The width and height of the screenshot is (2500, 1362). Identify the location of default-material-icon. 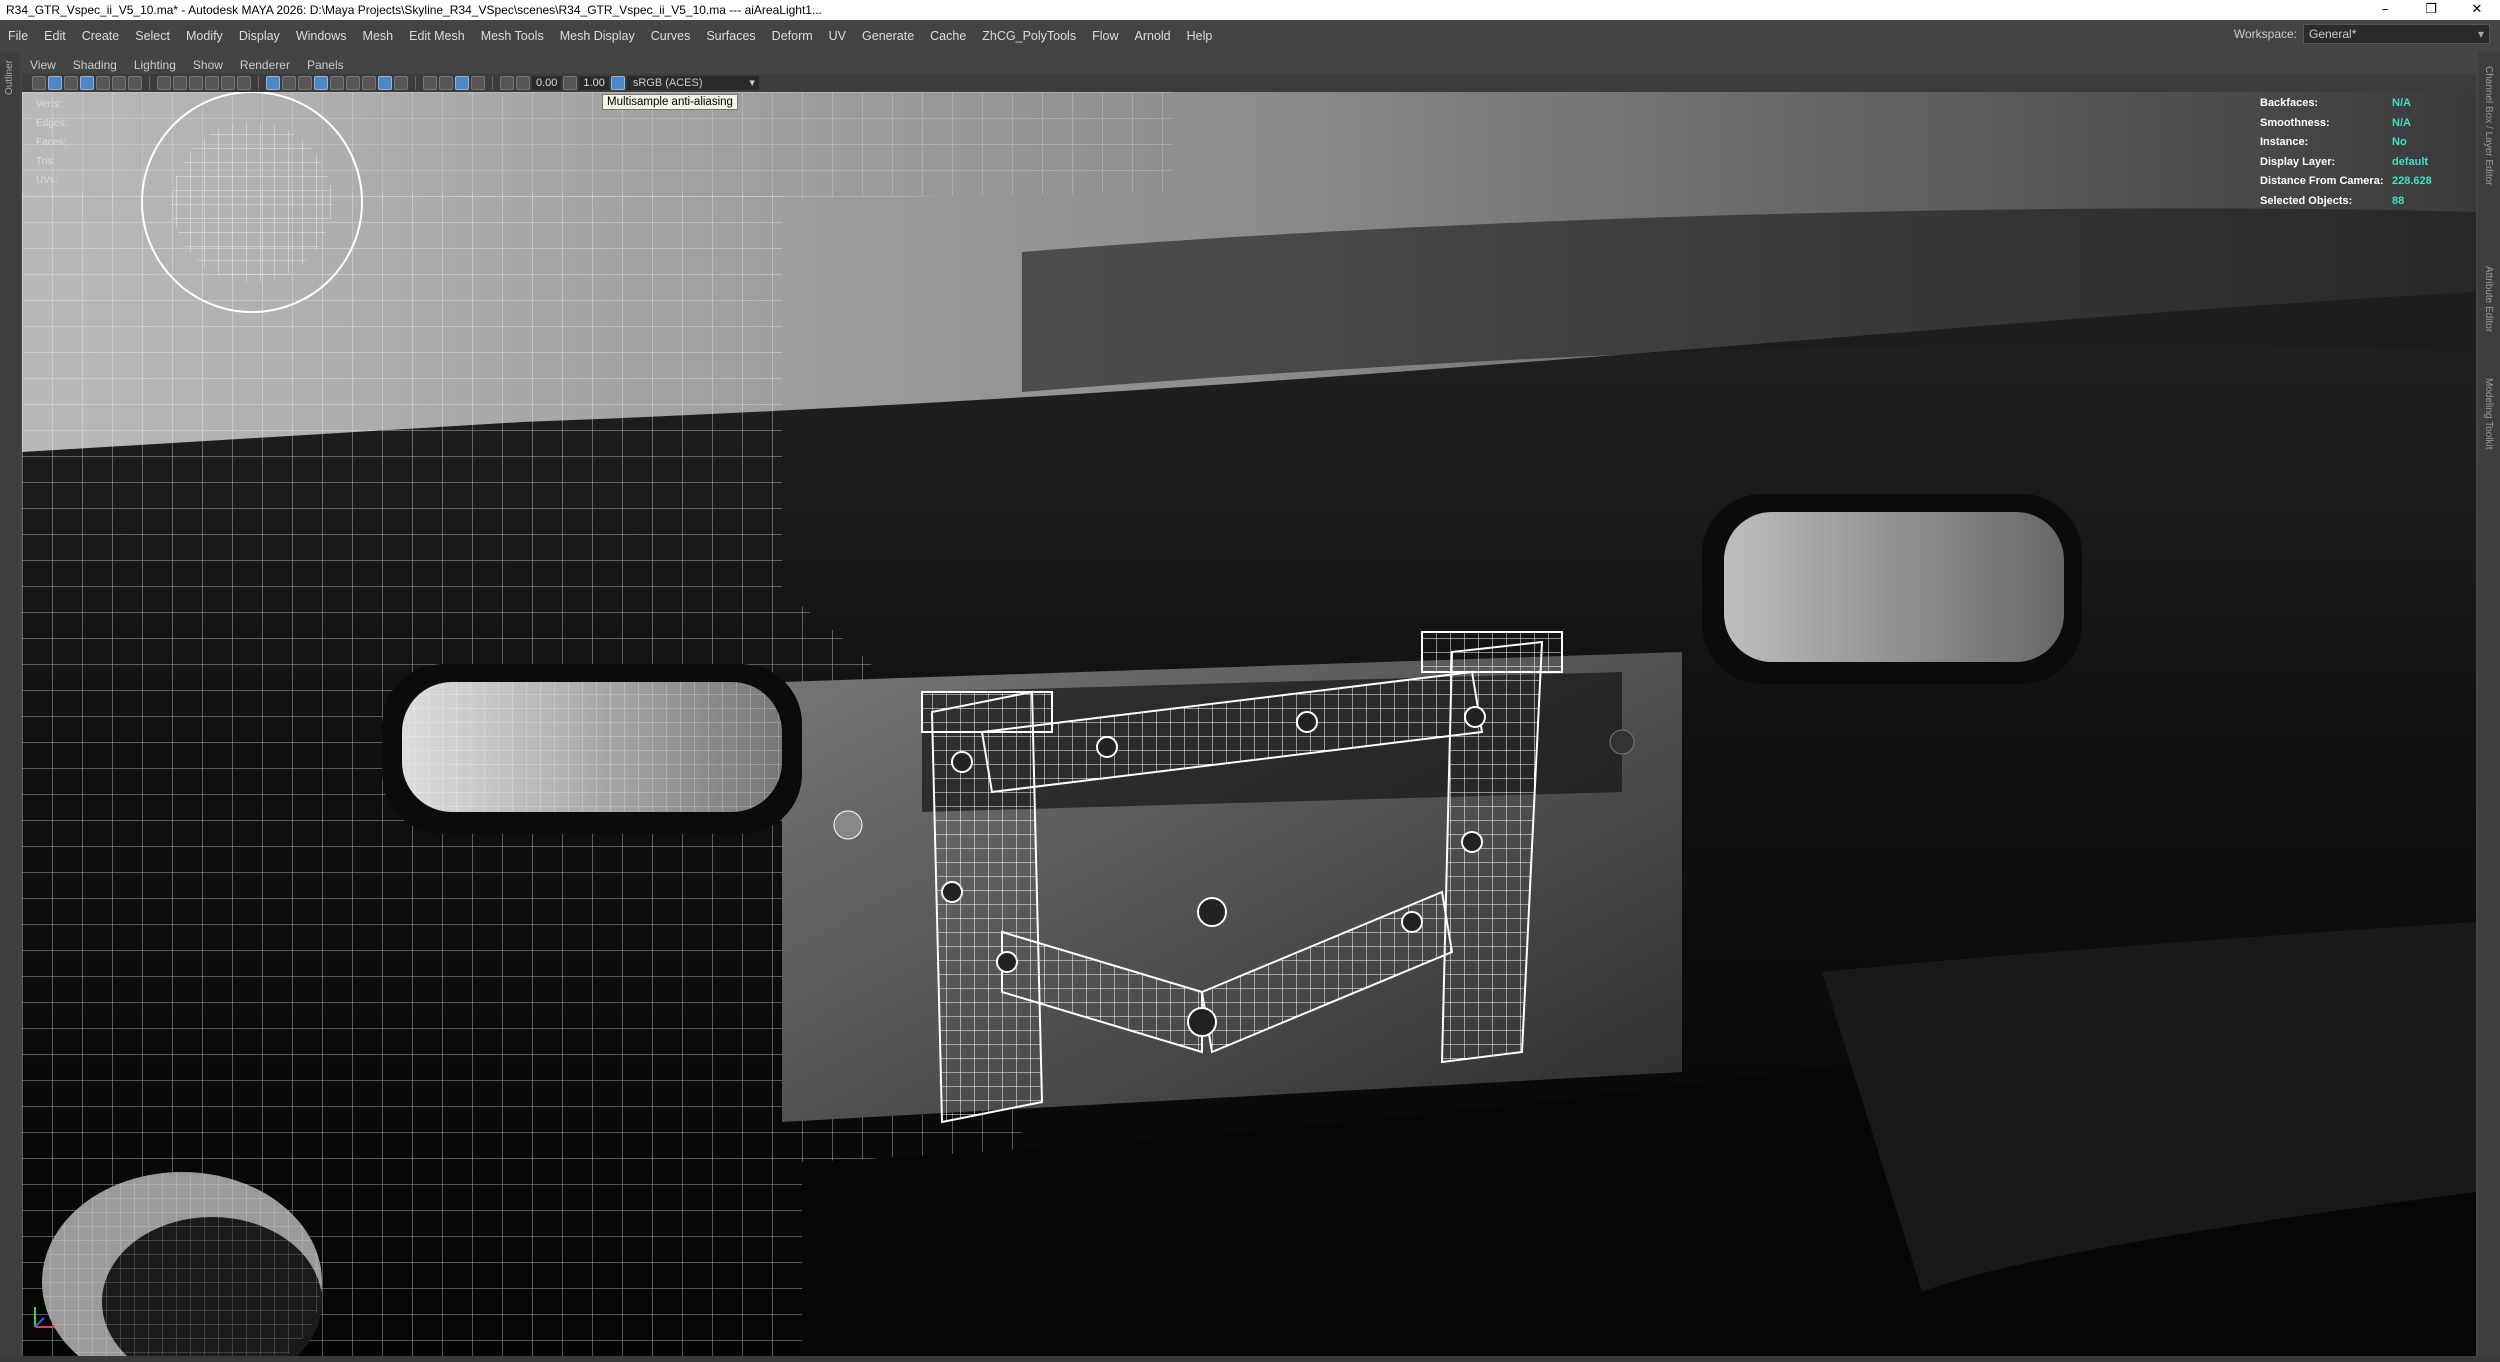
(305, 83).